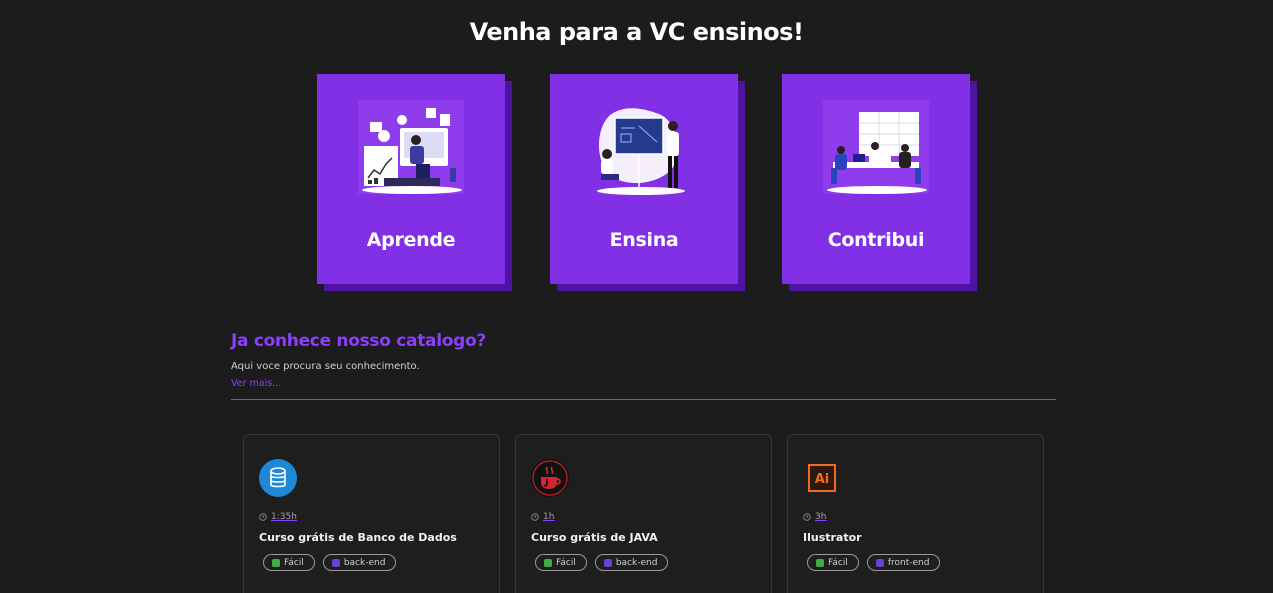  What do you see at coordinates (814, 517) in the screenshot?
I see `course-duration: 3h` at bounding box center [814, 517].